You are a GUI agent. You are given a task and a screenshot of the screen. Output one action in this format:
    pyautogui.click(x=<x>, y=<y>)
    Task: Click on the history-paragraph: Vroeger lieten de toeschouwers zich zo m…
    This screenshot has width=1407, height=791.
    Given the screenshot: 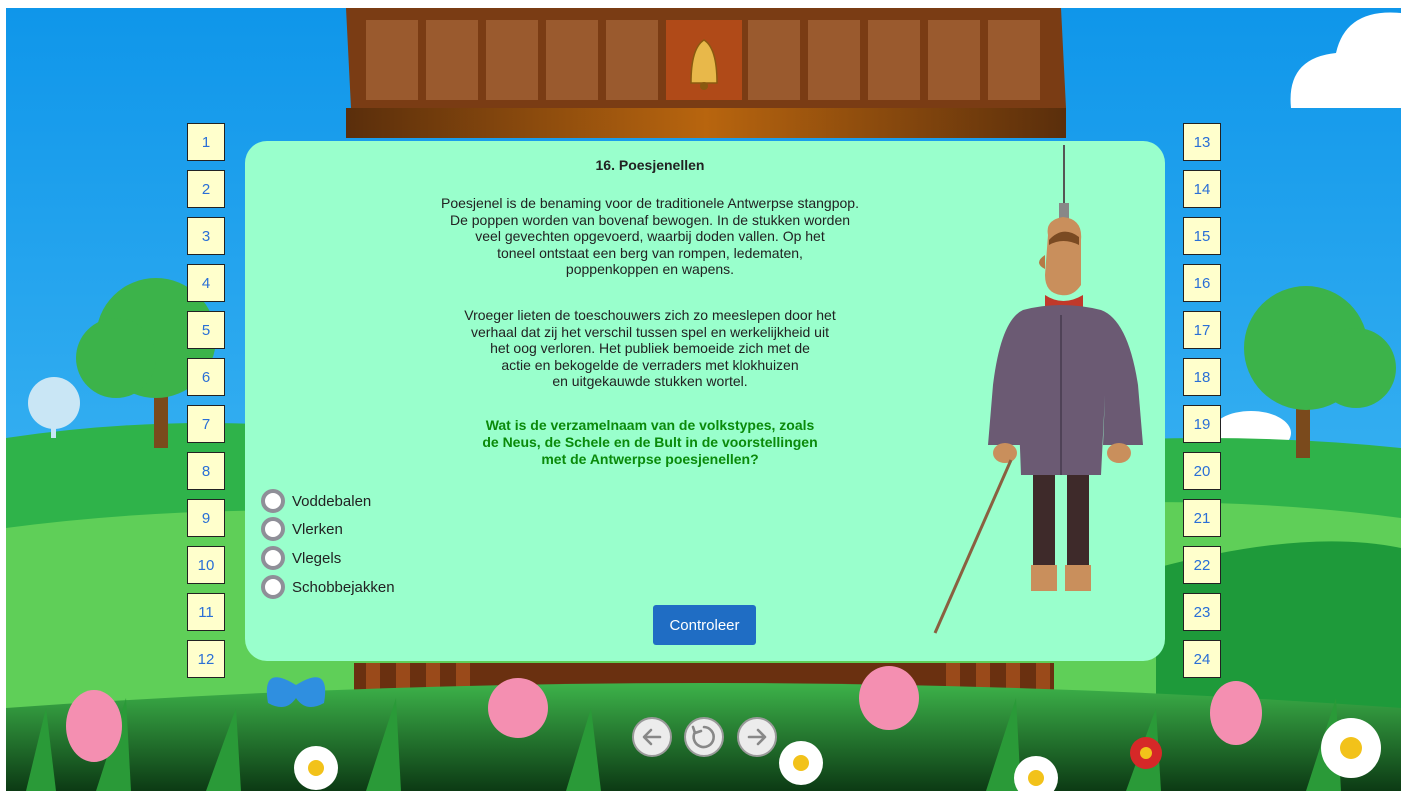 What is the action you would take?
    pyautogui.click(x=650, y=348)
    